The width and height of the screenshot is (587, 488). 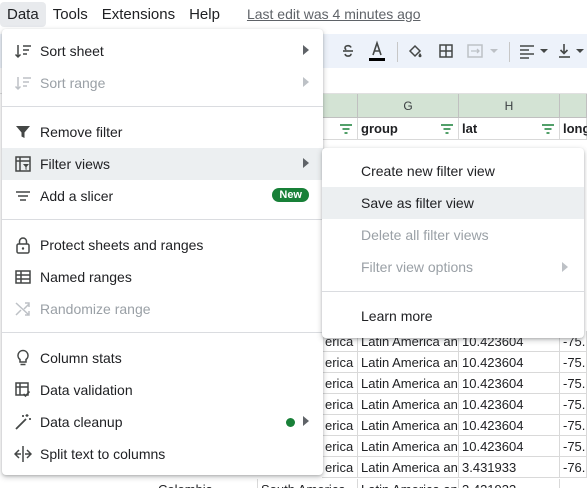 I want to click on shuffle-icon, so click(x=23, y=309).